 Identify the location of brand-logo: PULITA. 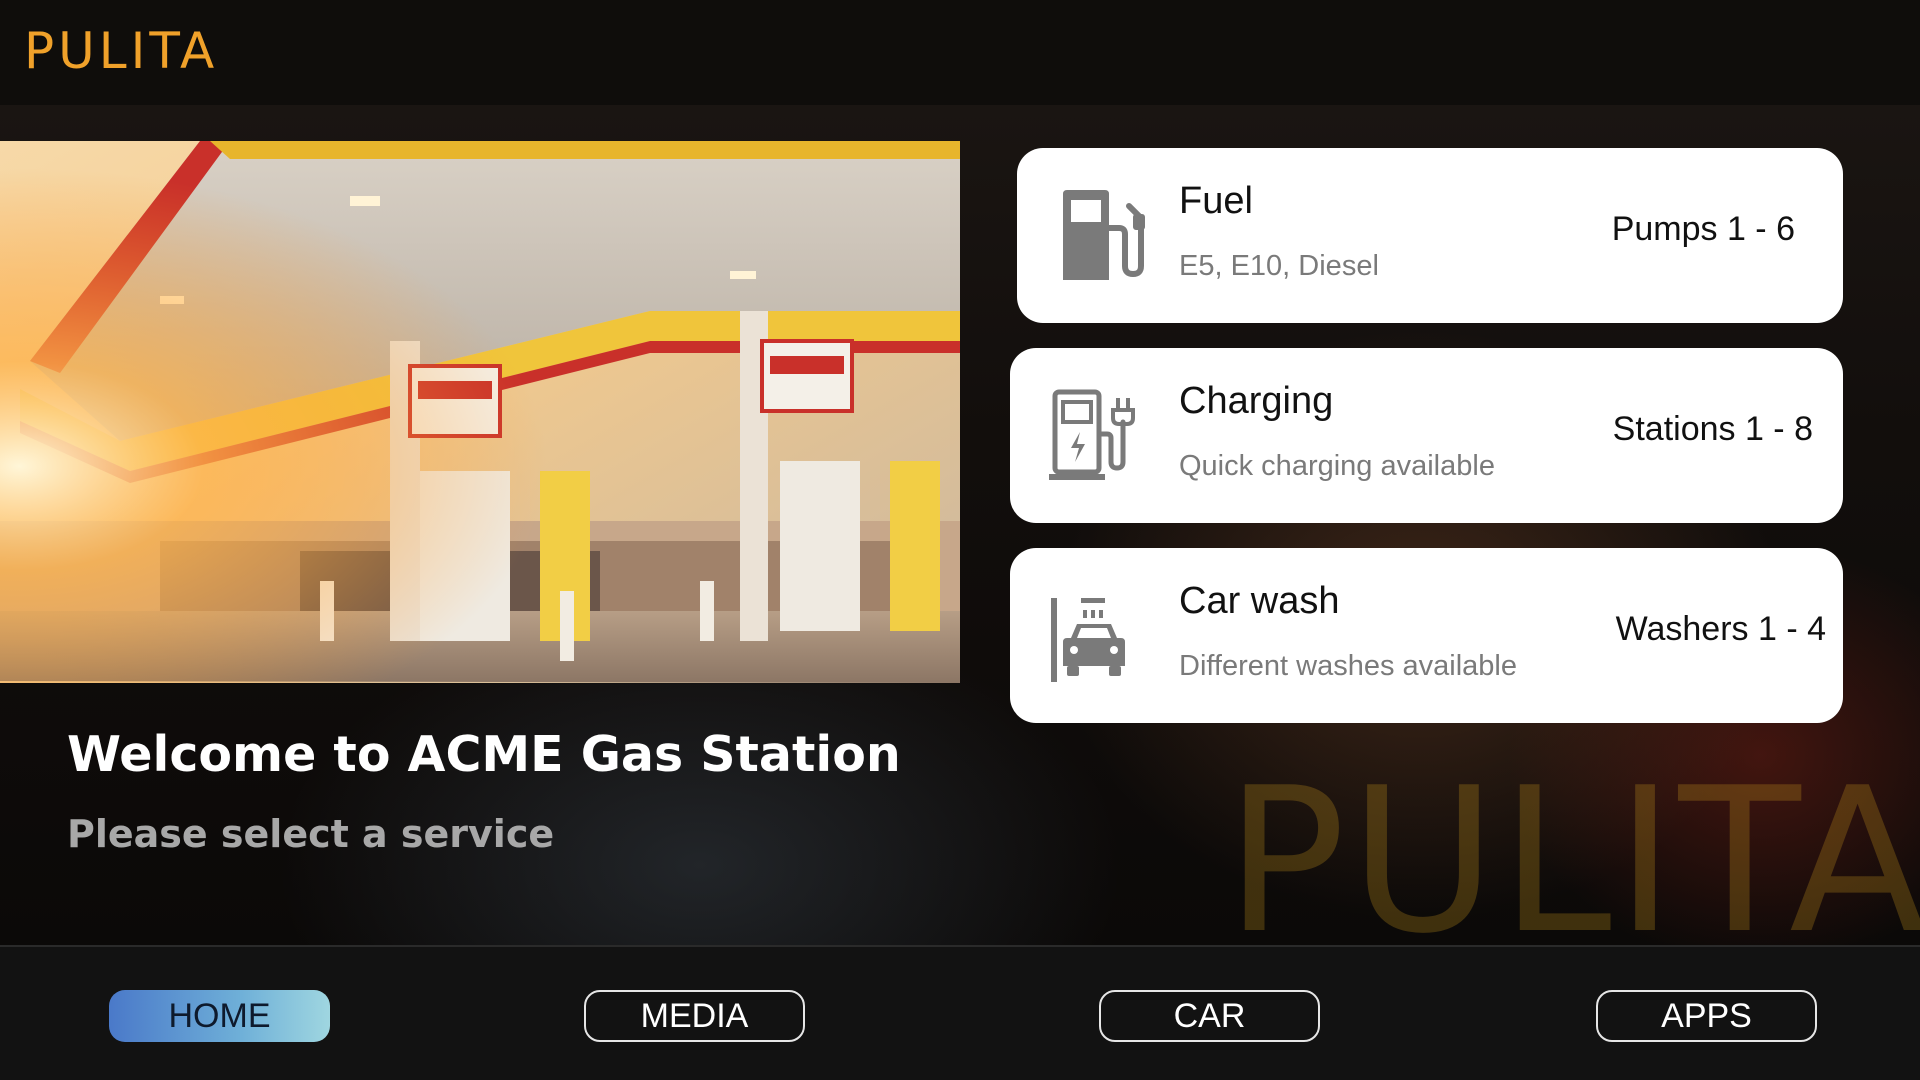
(121, 51).